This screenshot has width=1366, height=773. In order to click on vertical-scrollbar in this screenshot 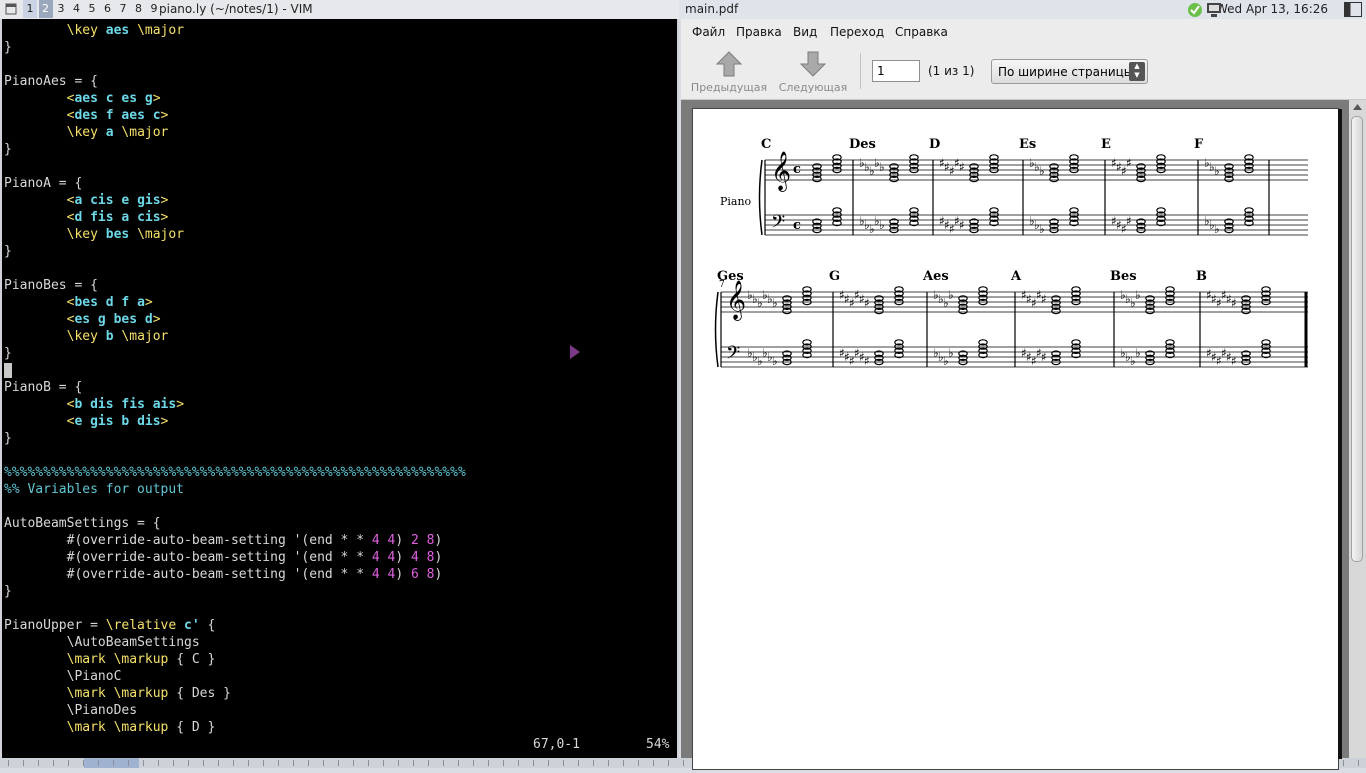, I will do `click(1357, 429)`.